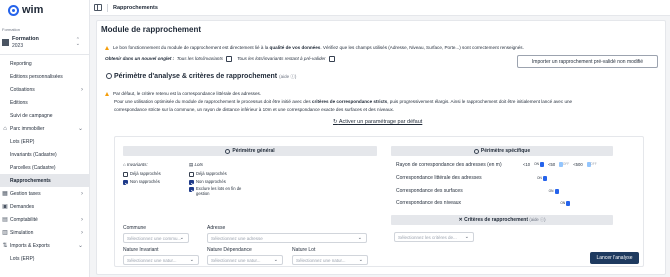  What do you see at coordinates (191, 189) in the screenshot?
I see `lots-excl-checkbox` at bounding box center [191, 189].